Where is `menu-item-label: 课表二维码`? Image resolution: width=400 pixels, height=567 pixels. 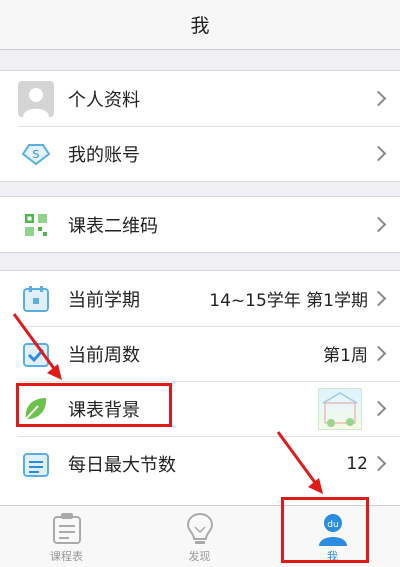 menu-item-label: 课表二维码 is located at coordinates (113, 226).